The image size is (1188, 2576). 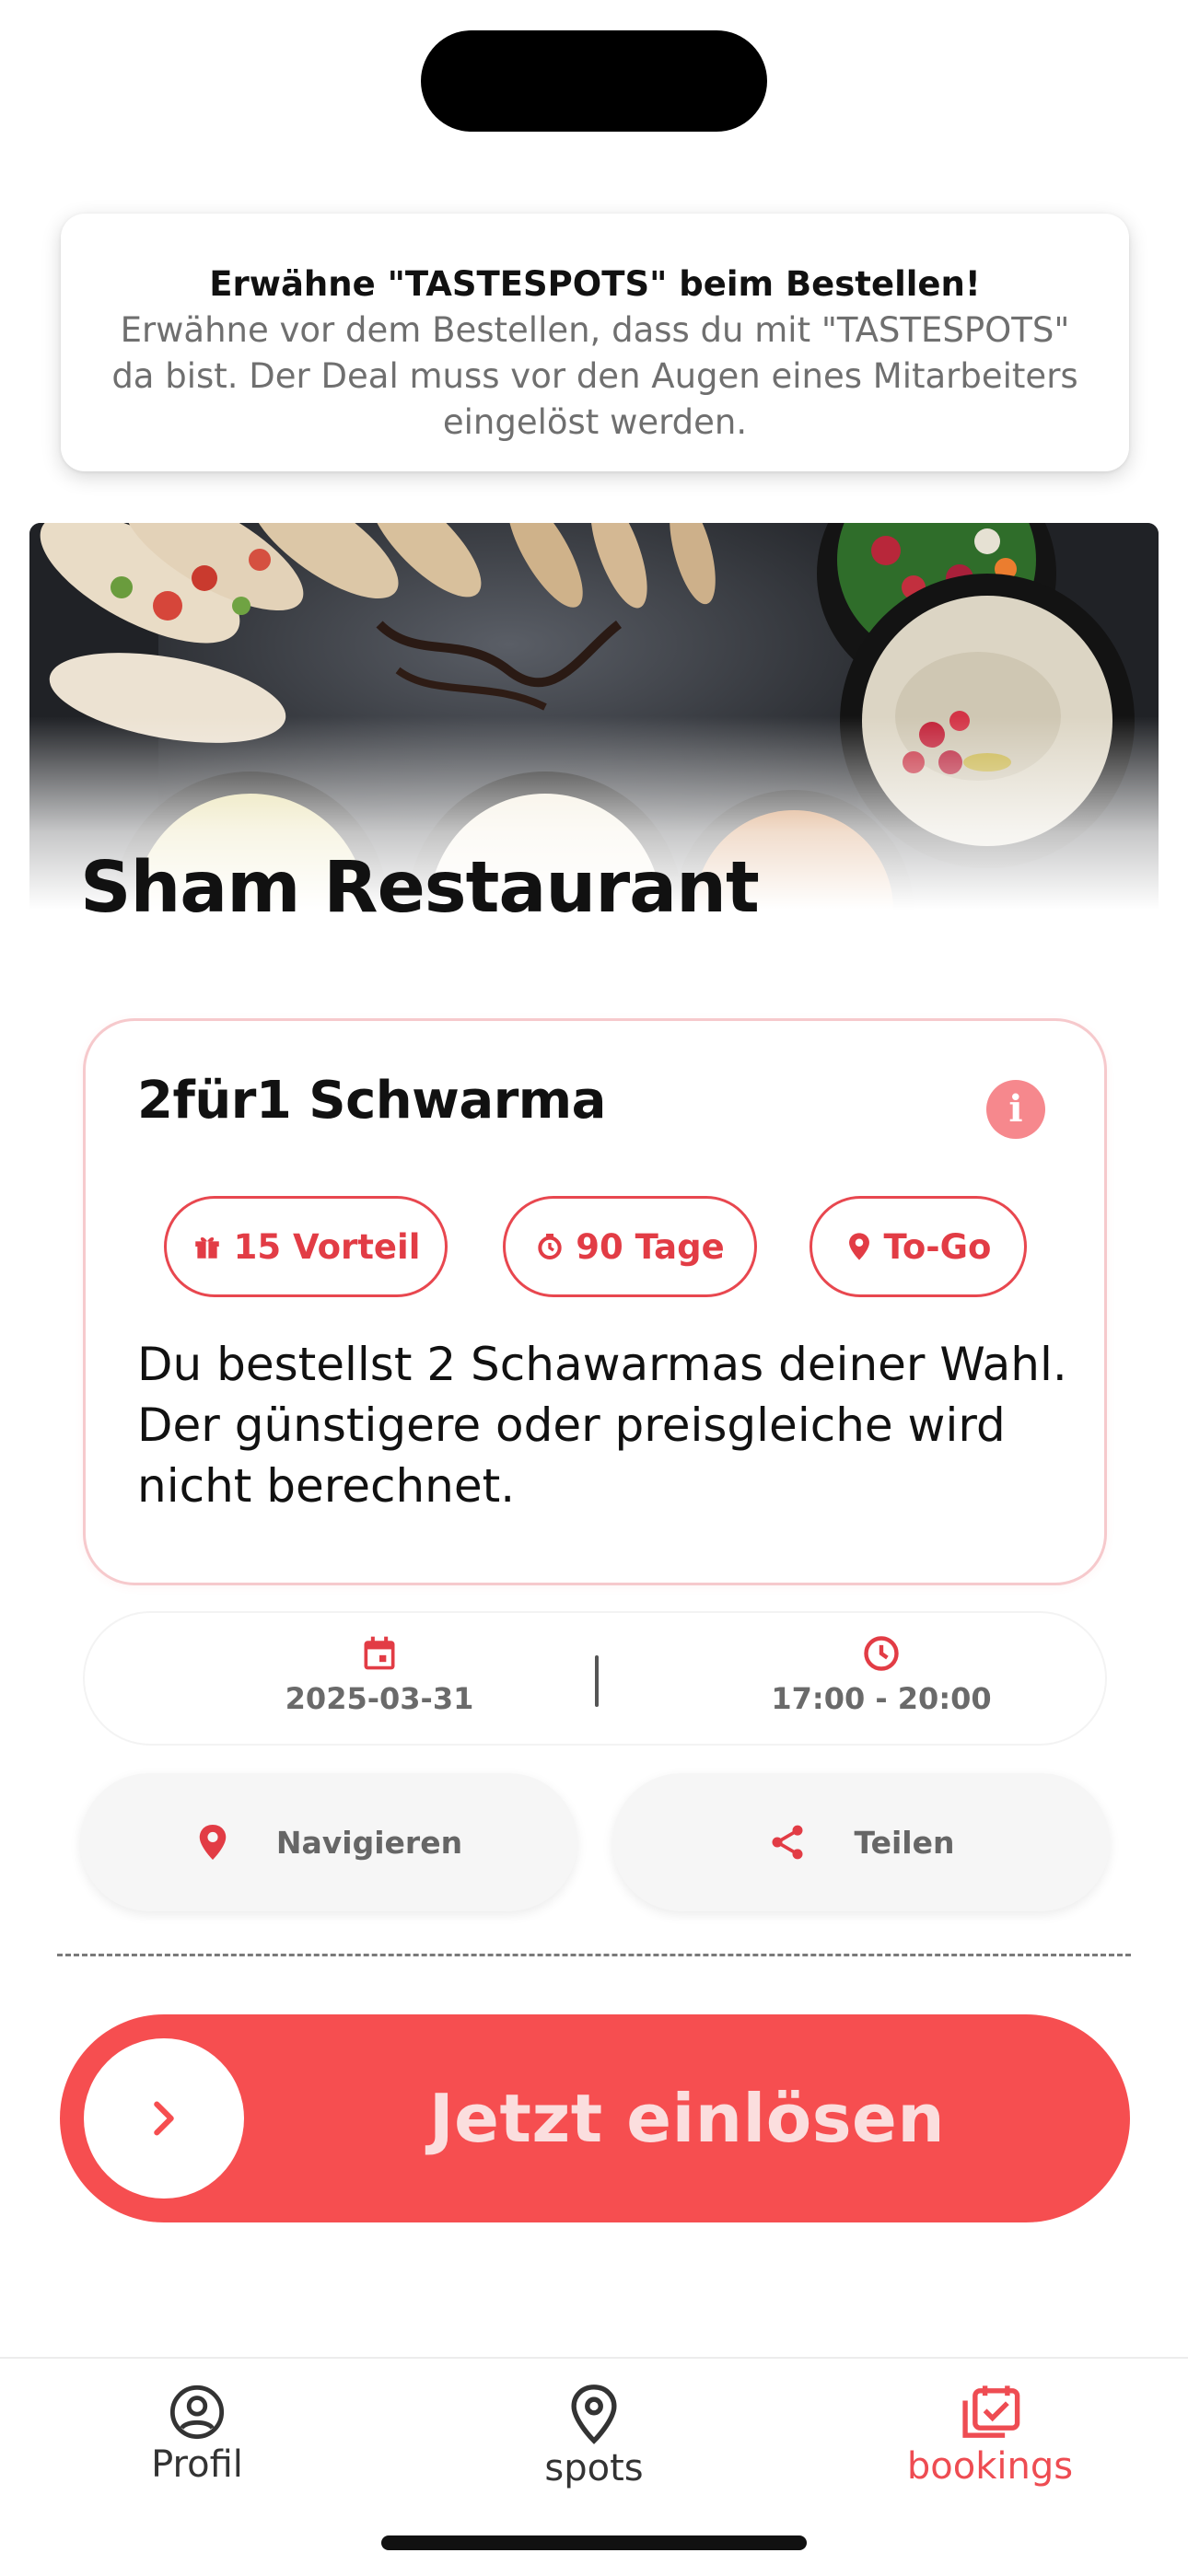 I want to click on chevron-right-icon, so click(x=164, y=2118).